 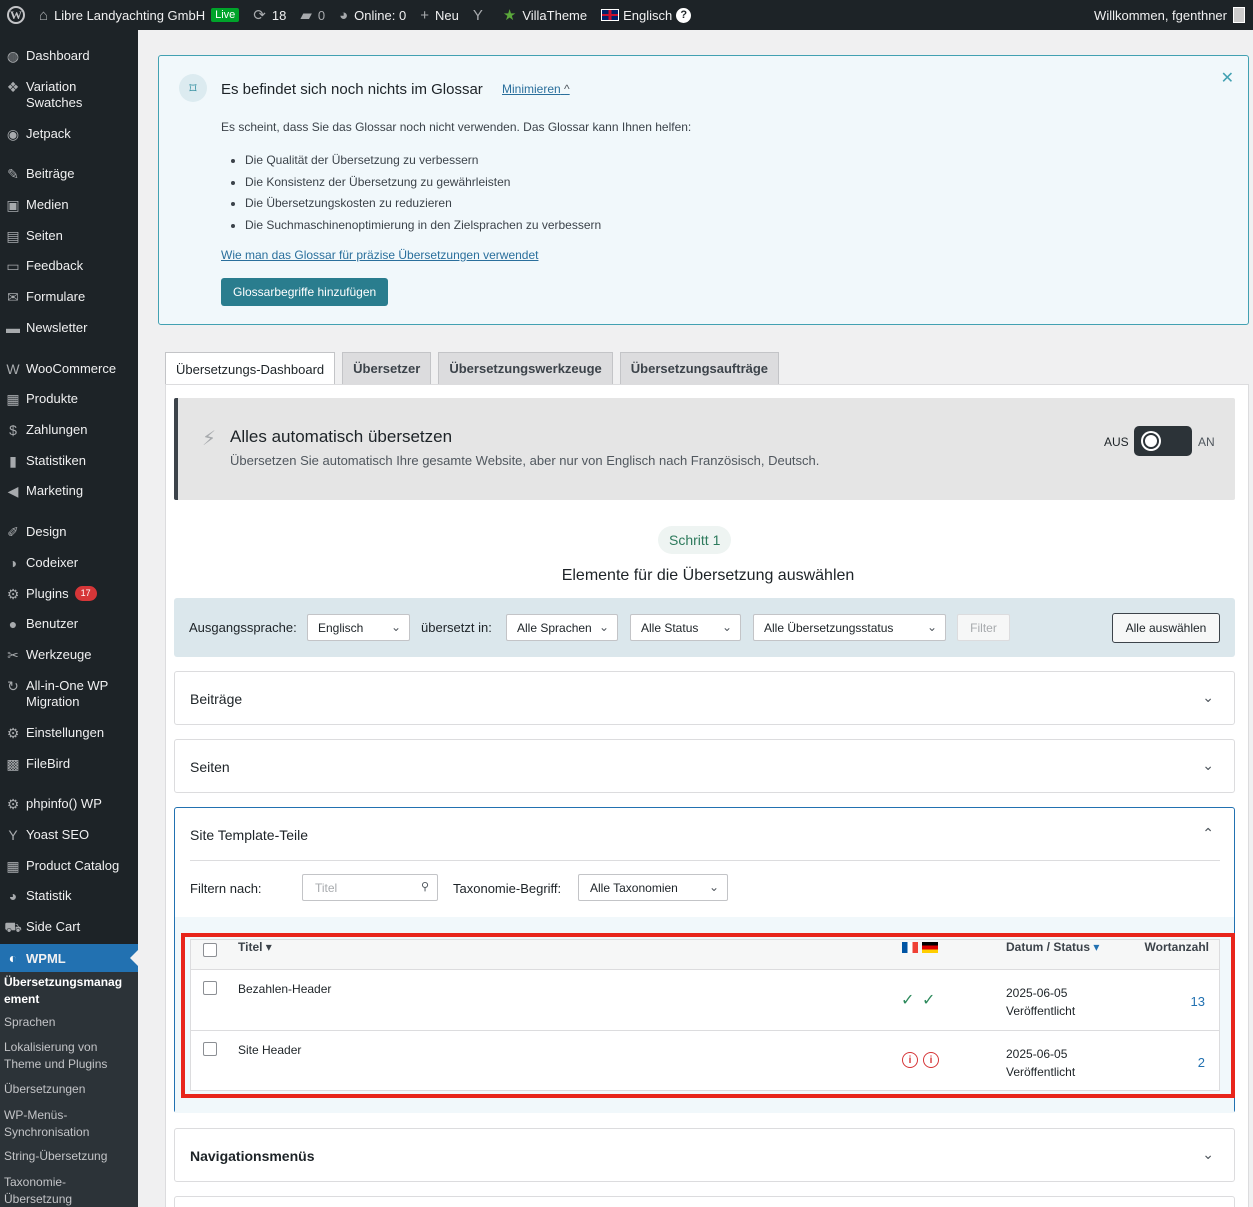 I want to click on tab-translation-dashboard: Übersetzungs-Dashboard, so click(x=250, y=368).